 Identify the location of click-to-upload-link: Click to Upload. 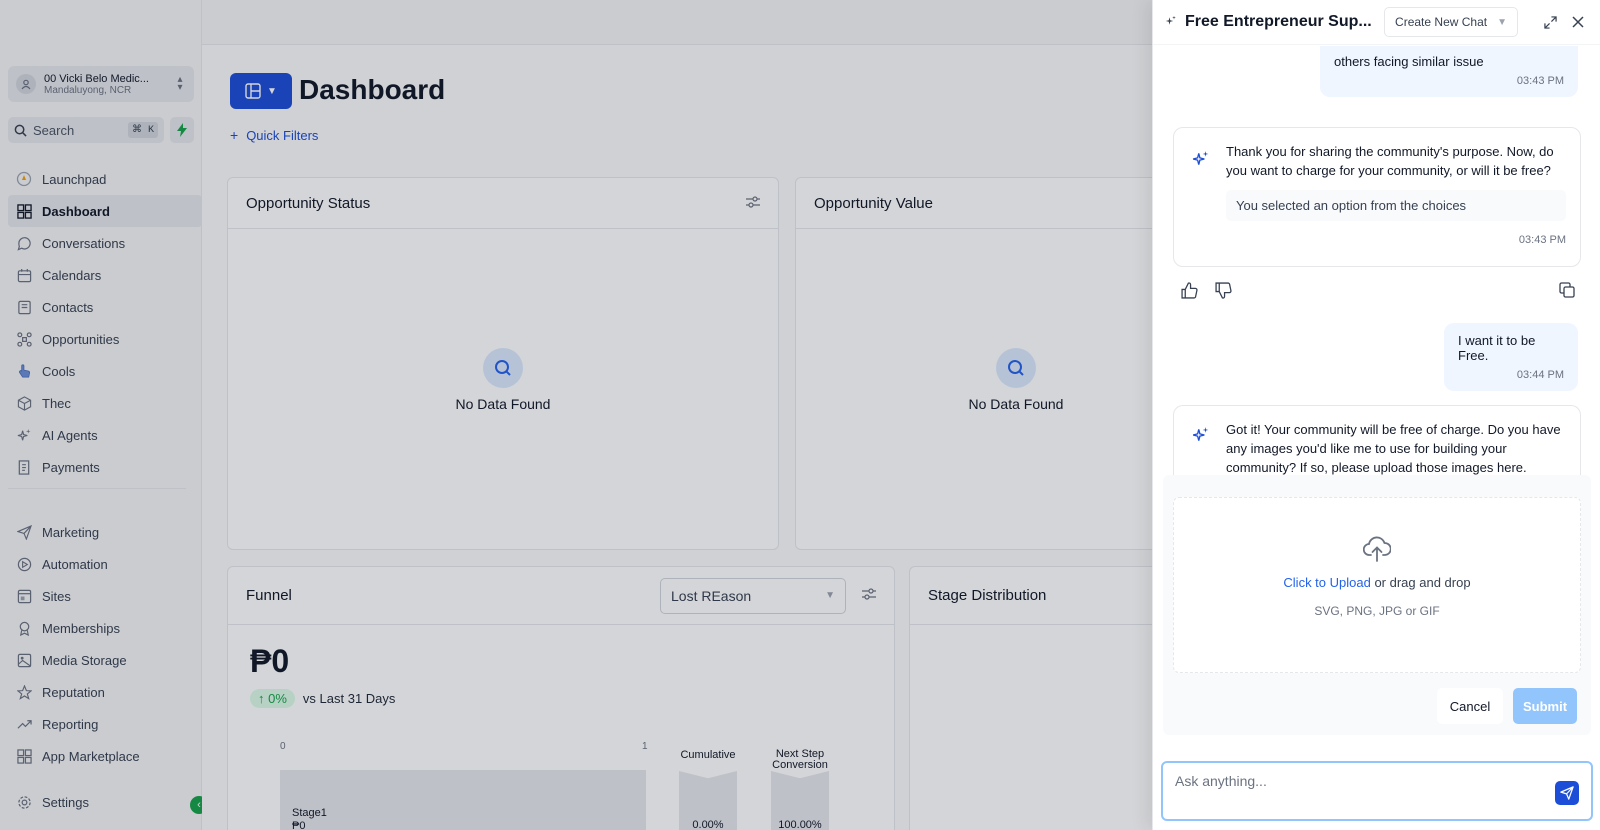
(1326, 582).